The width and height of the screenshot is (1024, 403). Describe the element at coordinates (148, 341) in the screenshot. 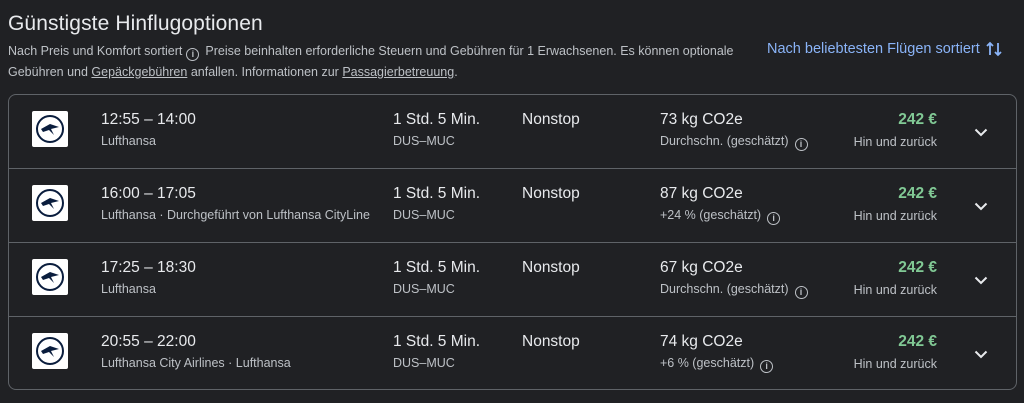

I see `flight-times: 20:55 – 22:00` at that location.